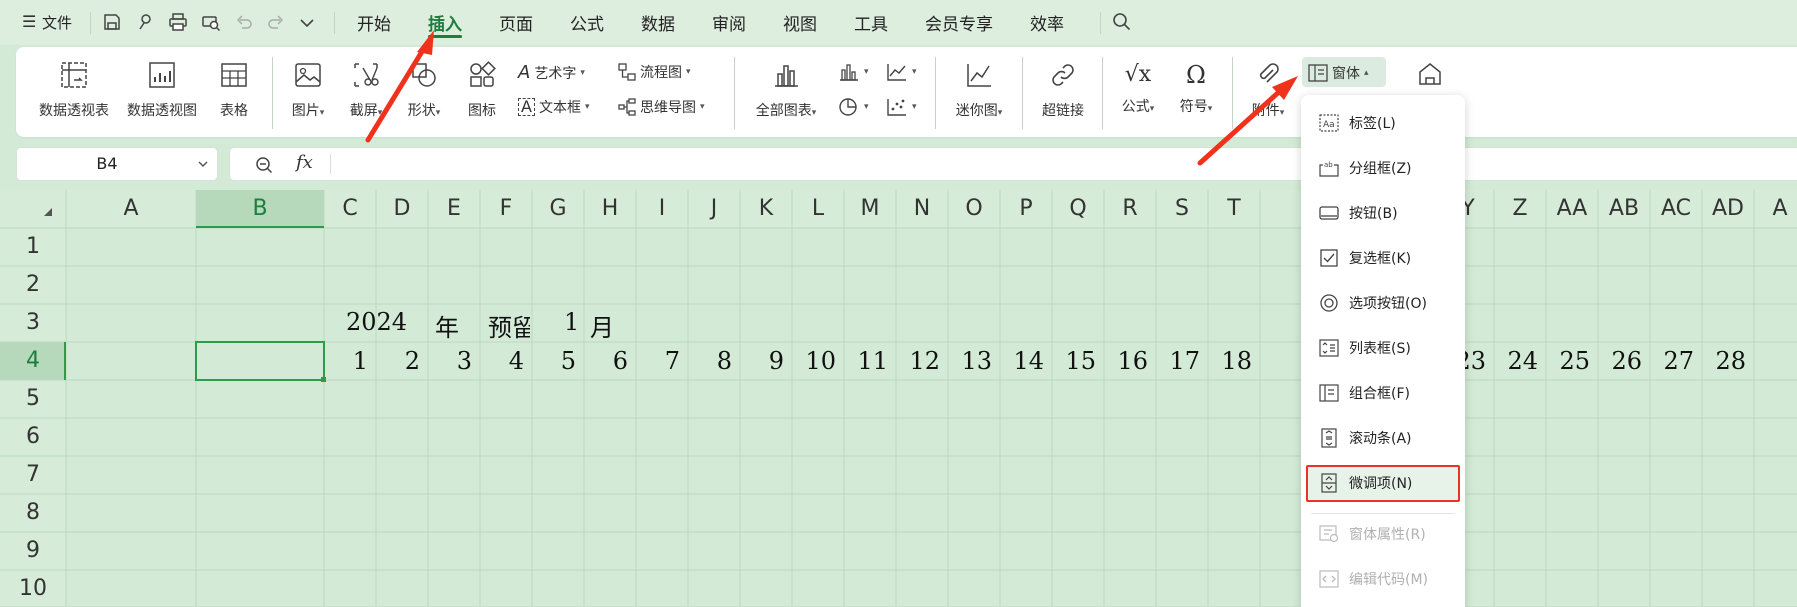 Image resolution: width=1797 pixels, height=607 pixels. Describe the element at coordinates (260, 209) in the screenshot. I see `column-header-b: B` at that location.